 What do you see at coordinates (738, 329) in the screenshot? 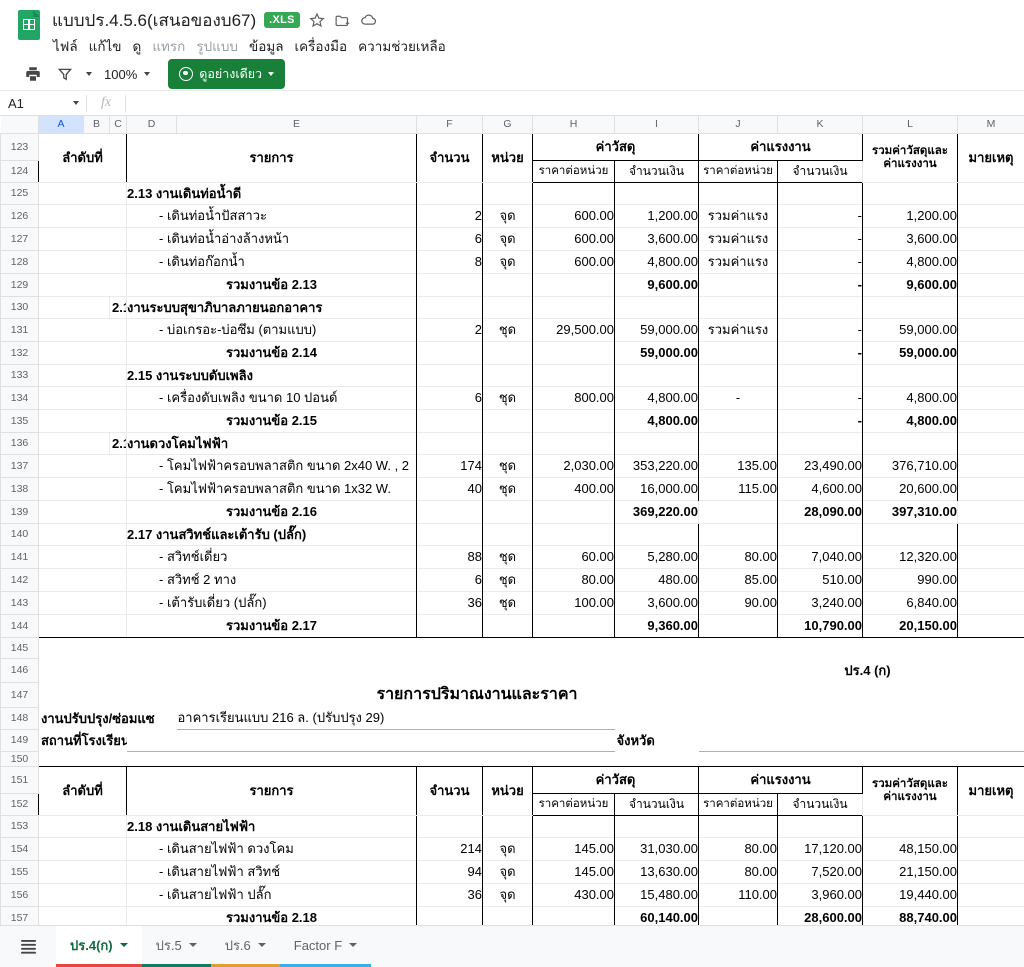
I see `cell-lab-unit: รวมค่าแรง` at bounding box center [738, 329].